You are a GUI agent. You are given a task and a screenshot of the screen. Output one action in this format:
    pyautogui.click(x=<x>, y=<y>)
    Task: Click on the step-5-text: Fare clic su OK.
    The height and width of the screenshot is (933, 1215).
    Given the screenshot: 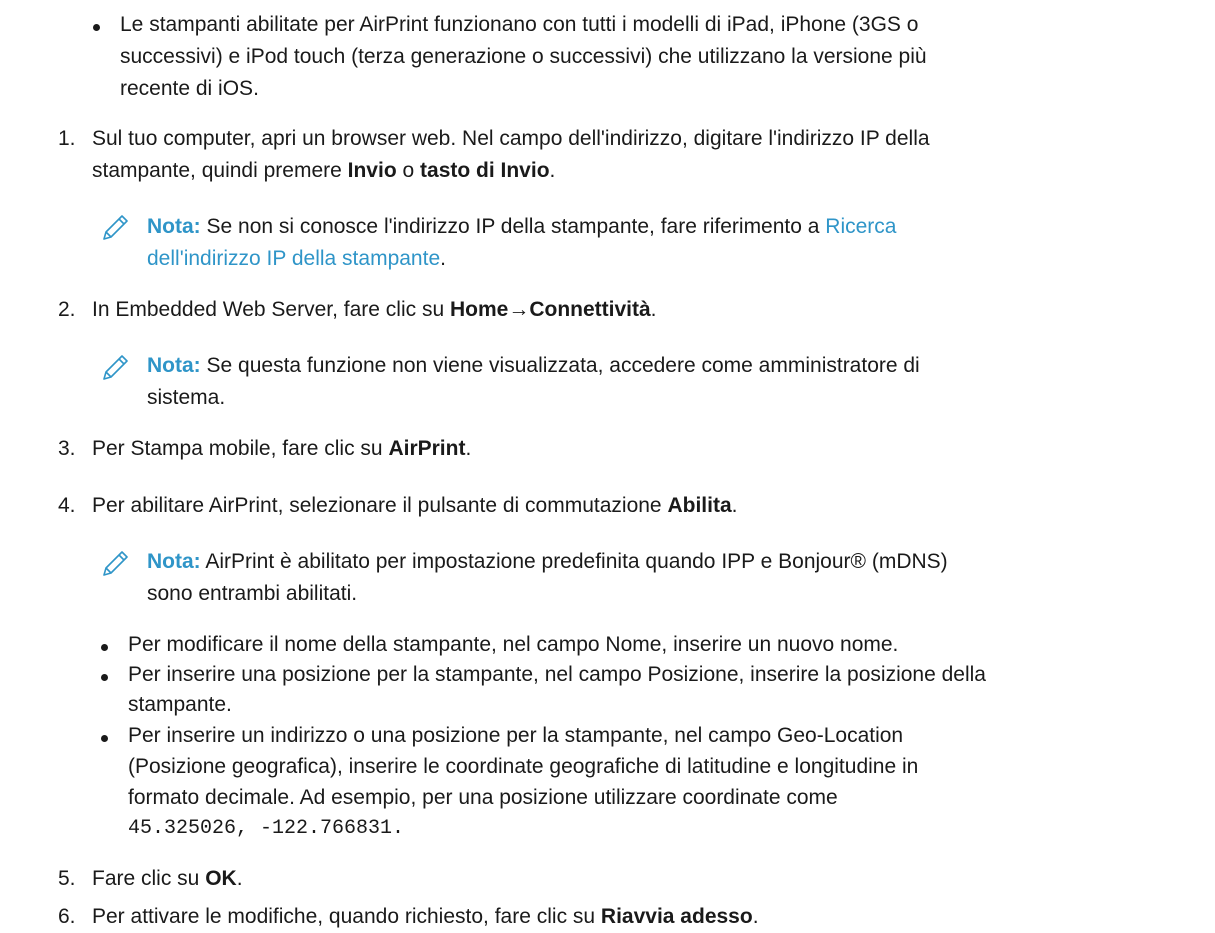 What is the action you would take?
    pyautogui.click(x=167, y=878)
    